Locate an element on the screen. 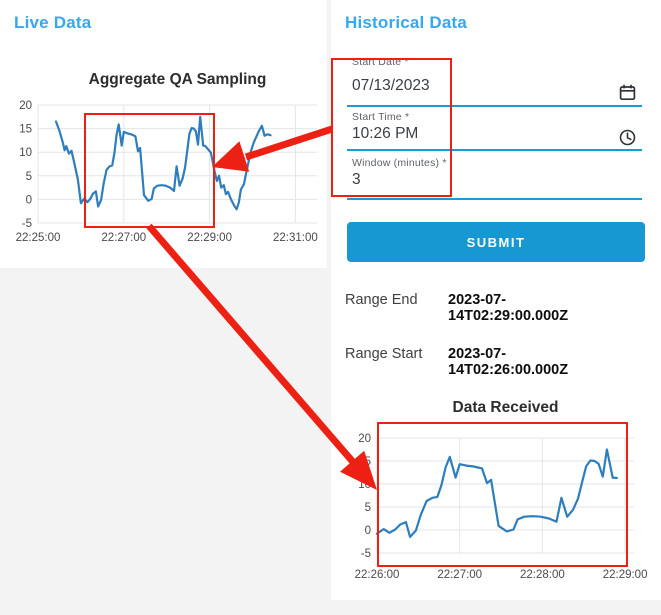  range-start-value: 2023-07-14T02:26:00.000Z is located at coordinates (508, 362).